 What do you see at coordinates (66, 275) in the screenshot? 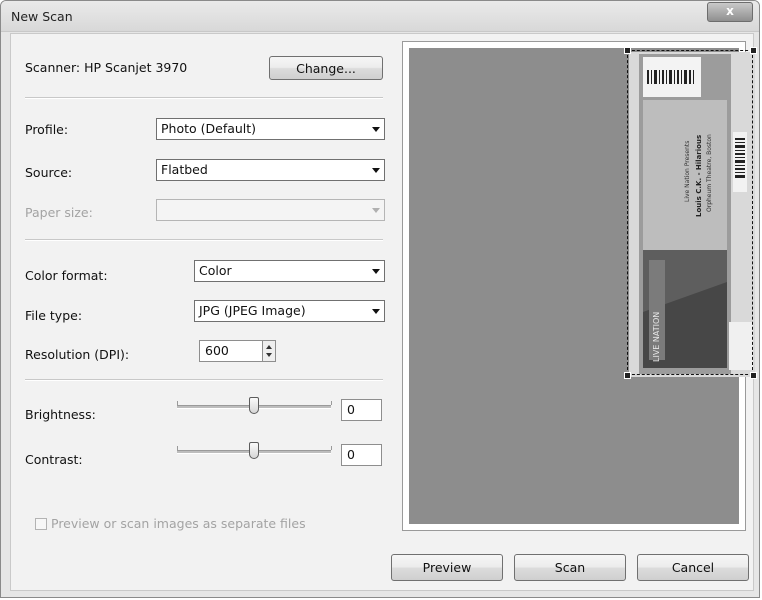
I see `color-format-label: Color format:` at bounding box center [66, 275].